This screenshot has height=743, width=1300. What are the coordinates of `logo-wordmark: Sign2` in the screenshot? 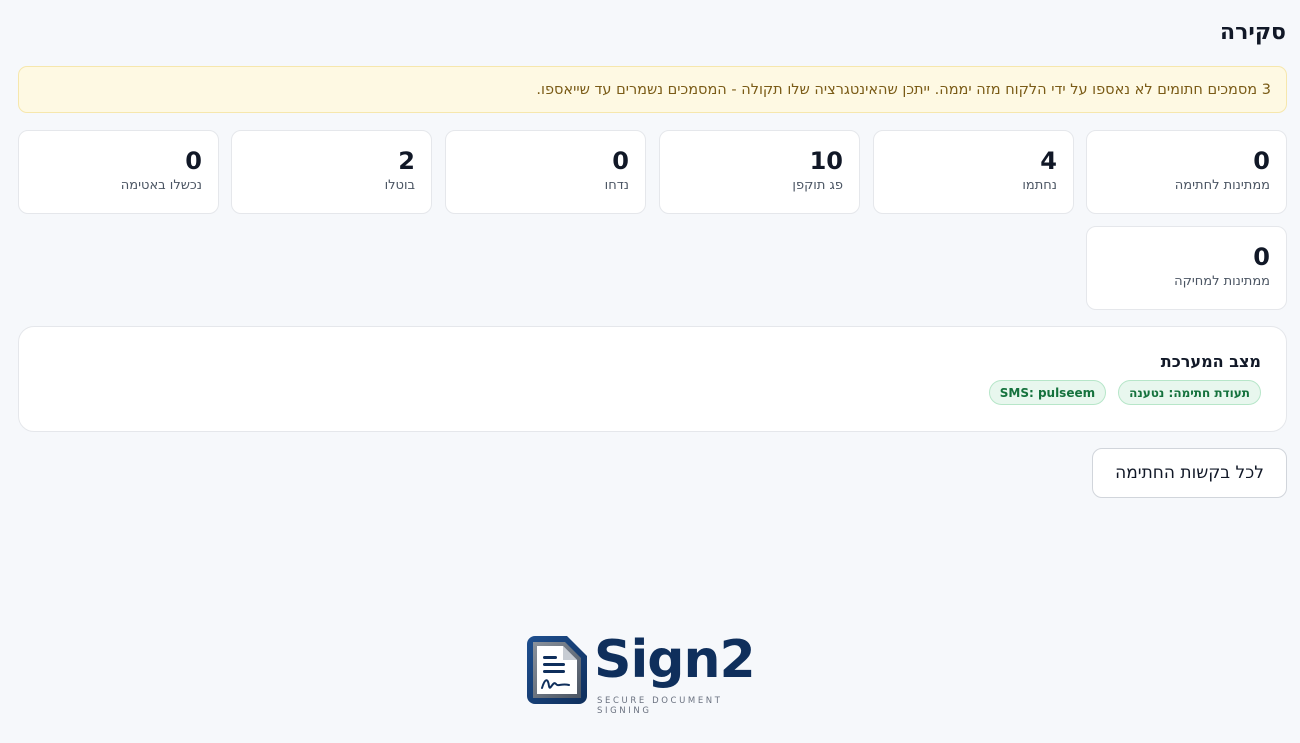 It's located at (675, 660).